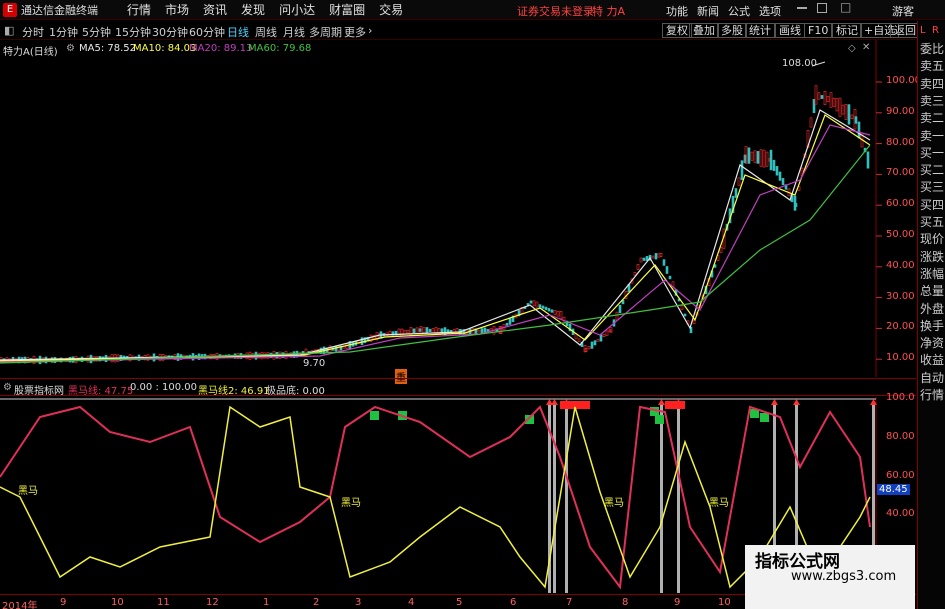 The height and width of the screenshot is (609, 945). Describe the element at coordinates (609, 11) in the screenshot. I see `stock-title: 特 力A` at that location.